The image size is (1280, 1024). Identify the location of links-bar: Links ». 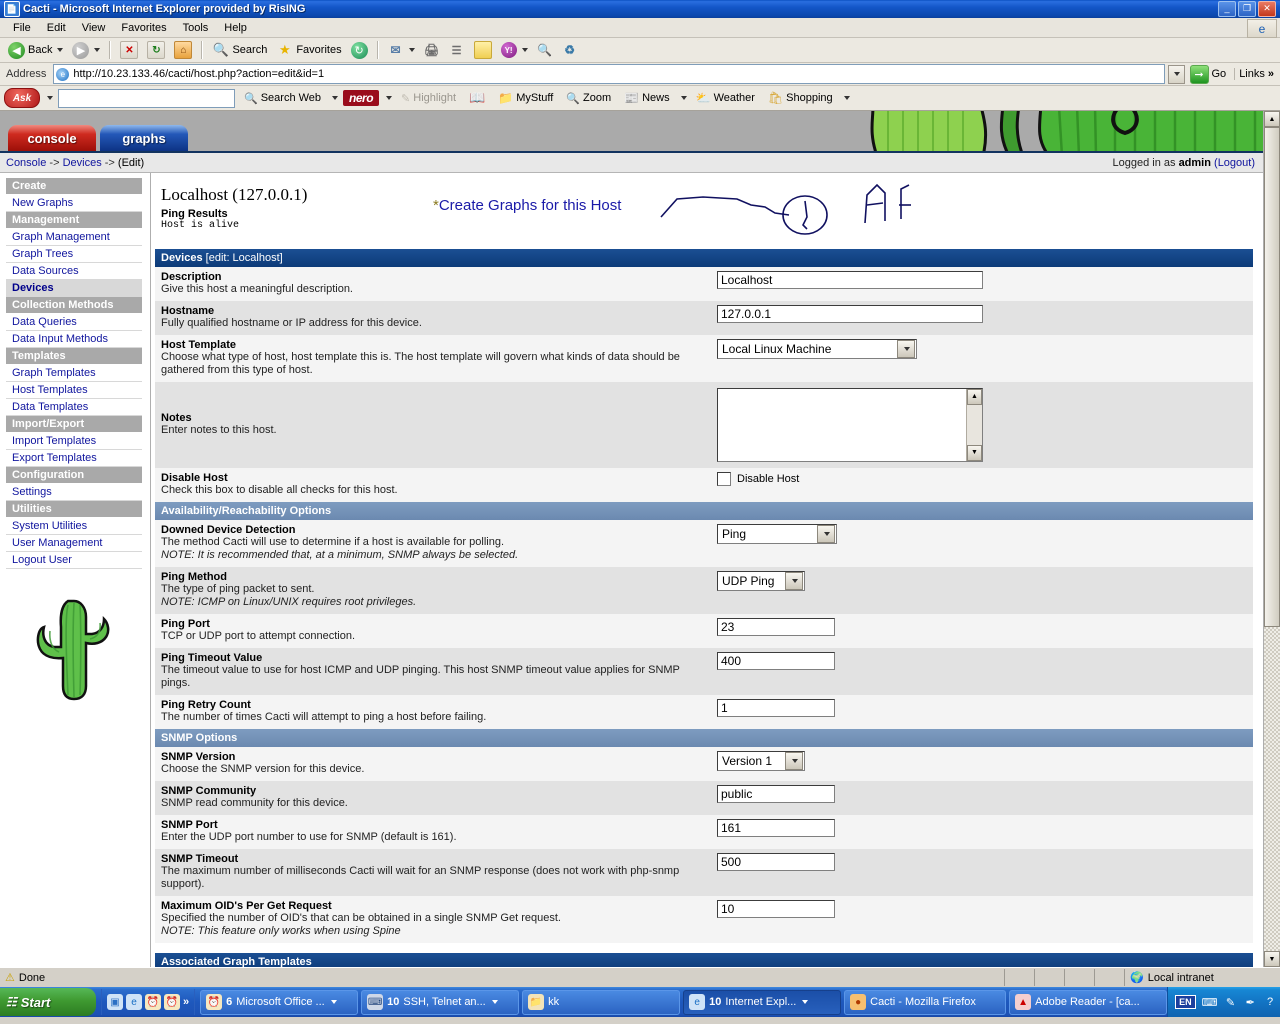
(1256, 74).